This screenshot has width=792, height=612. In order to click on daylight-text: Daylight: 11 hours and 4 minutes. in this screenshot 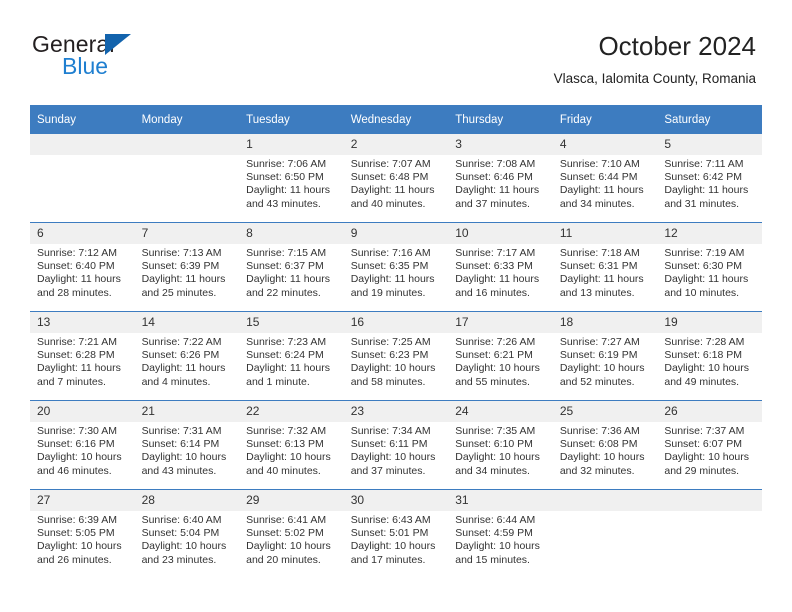, I will do `click(183, 375)`.